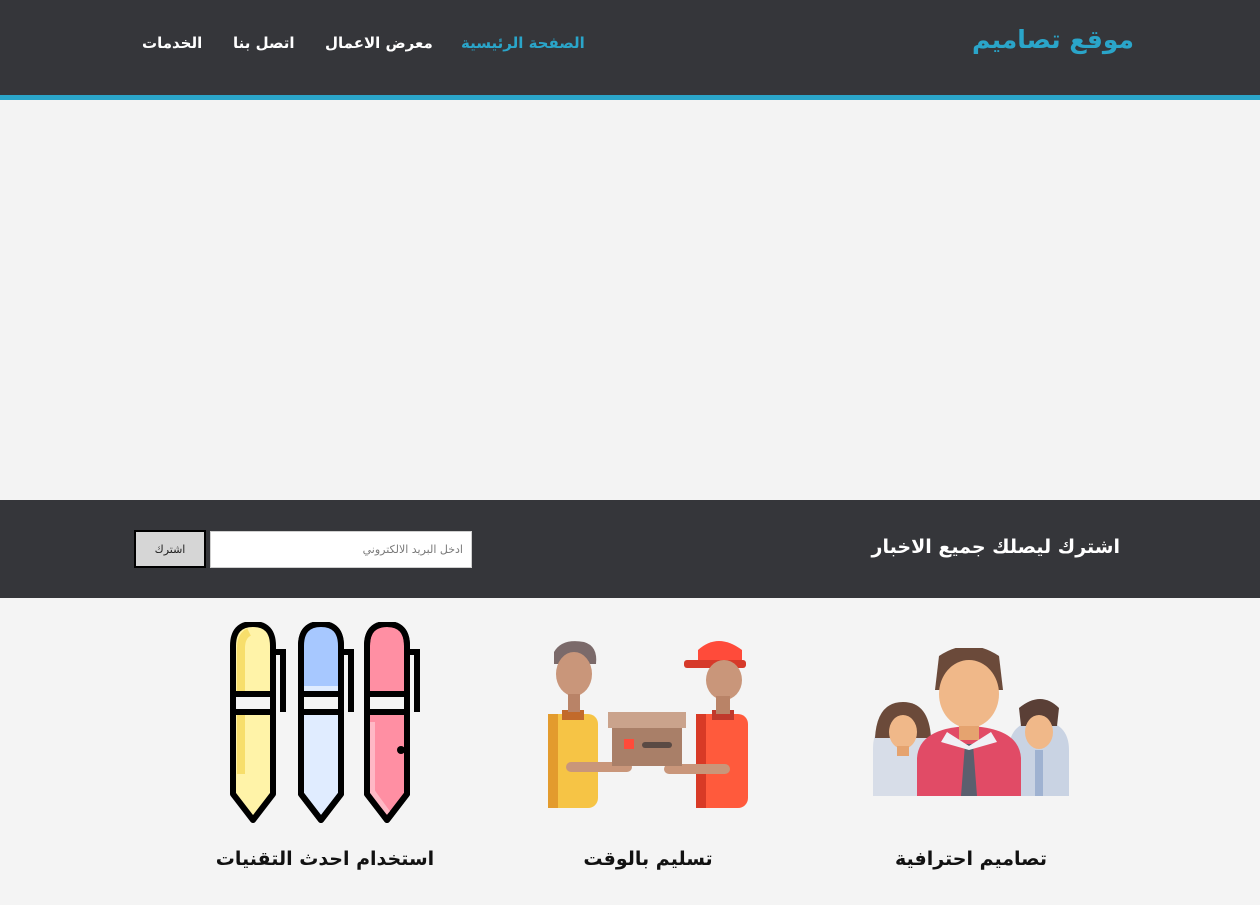 The height and width of the screenshot is (905, 1260). I want to click on team-people-icon, so click(971, 722).